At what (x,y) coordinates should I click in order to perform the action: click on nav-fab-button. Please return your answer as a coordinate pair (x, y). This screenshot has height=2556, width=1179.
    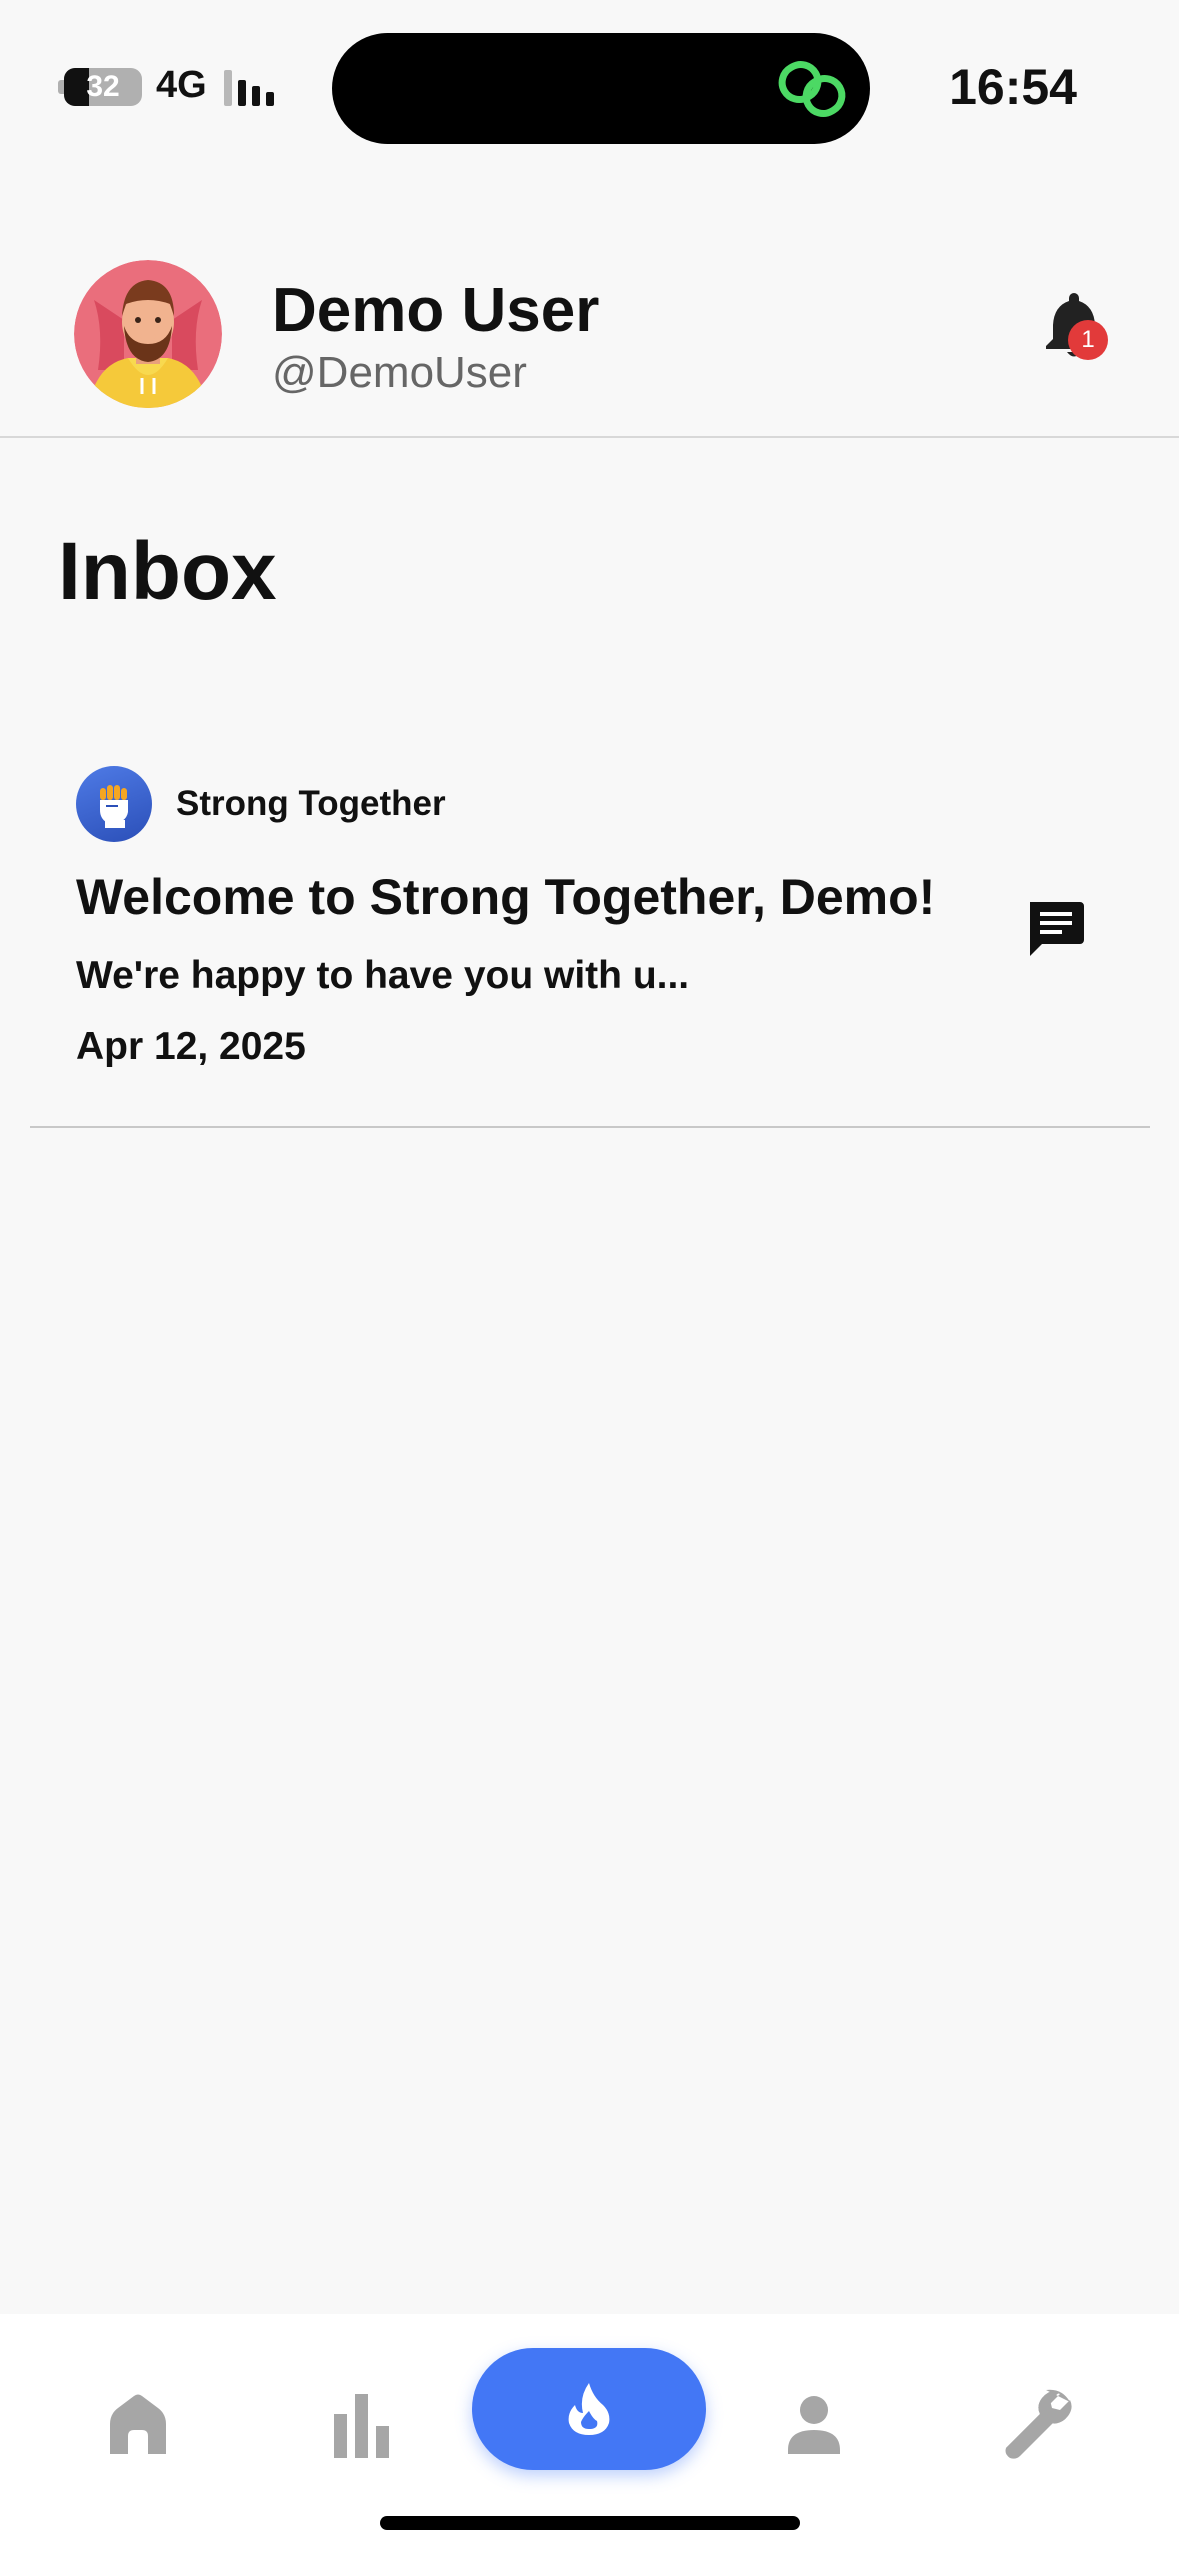
    Looking at the image, I should click on (589, 2409).